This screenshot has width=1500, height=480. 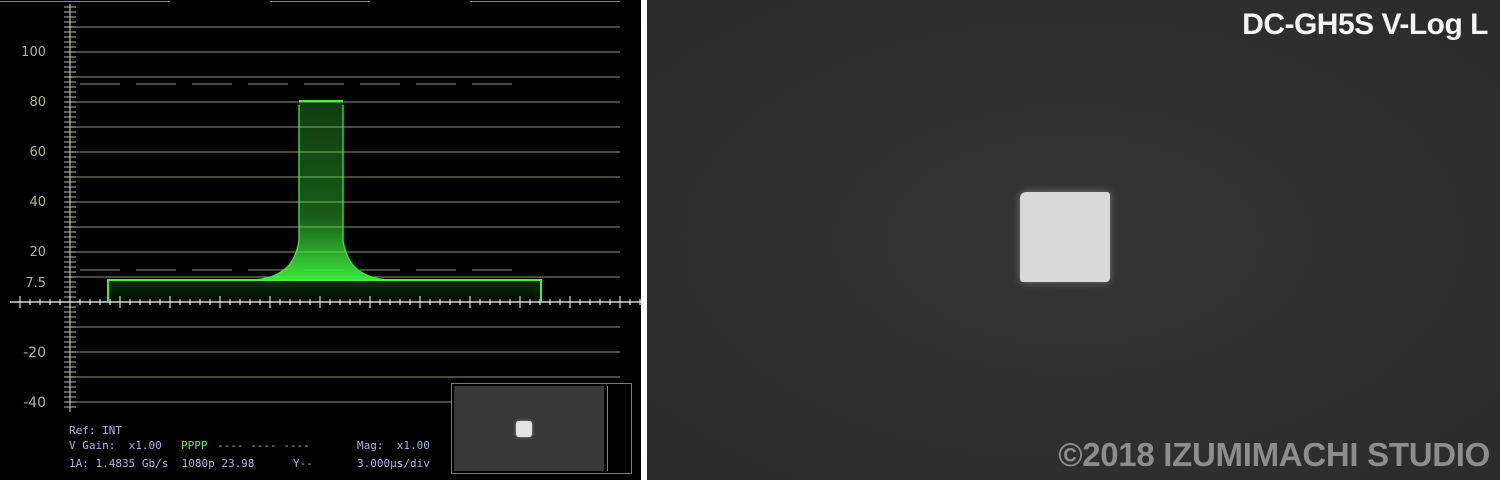 I want to click on waveform-spike-left-edge, so click(x=277, y=193).